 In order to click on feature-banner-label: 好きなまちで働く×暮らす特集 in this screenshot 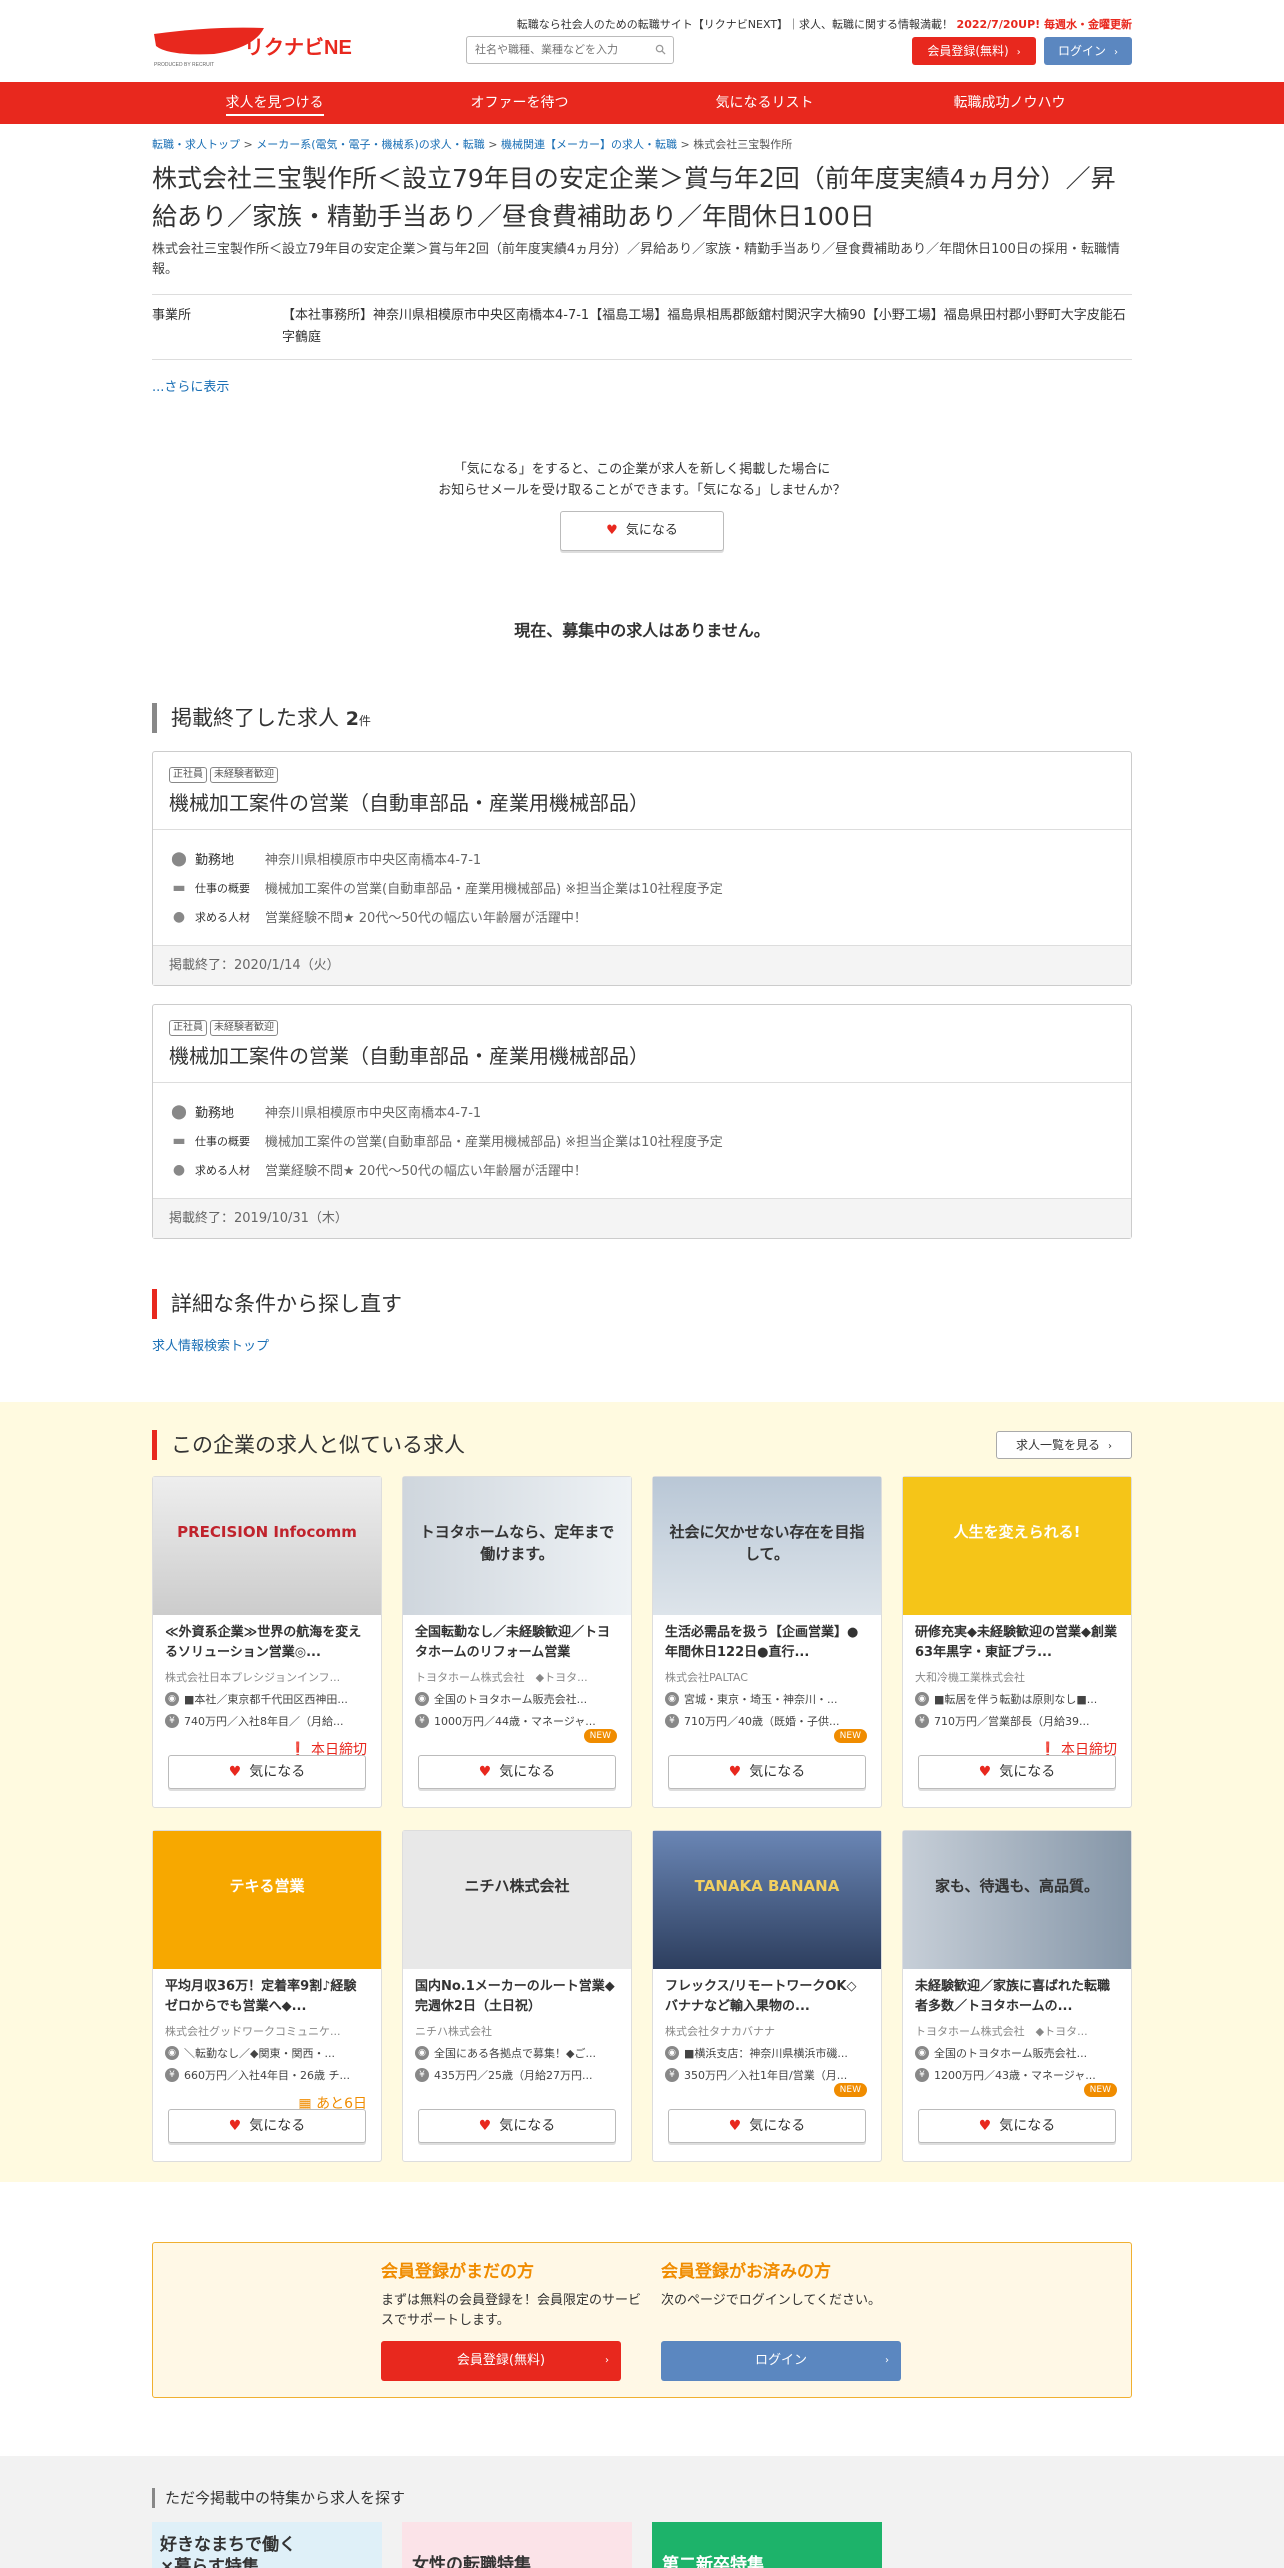, I will do `click(228, 2551)`.